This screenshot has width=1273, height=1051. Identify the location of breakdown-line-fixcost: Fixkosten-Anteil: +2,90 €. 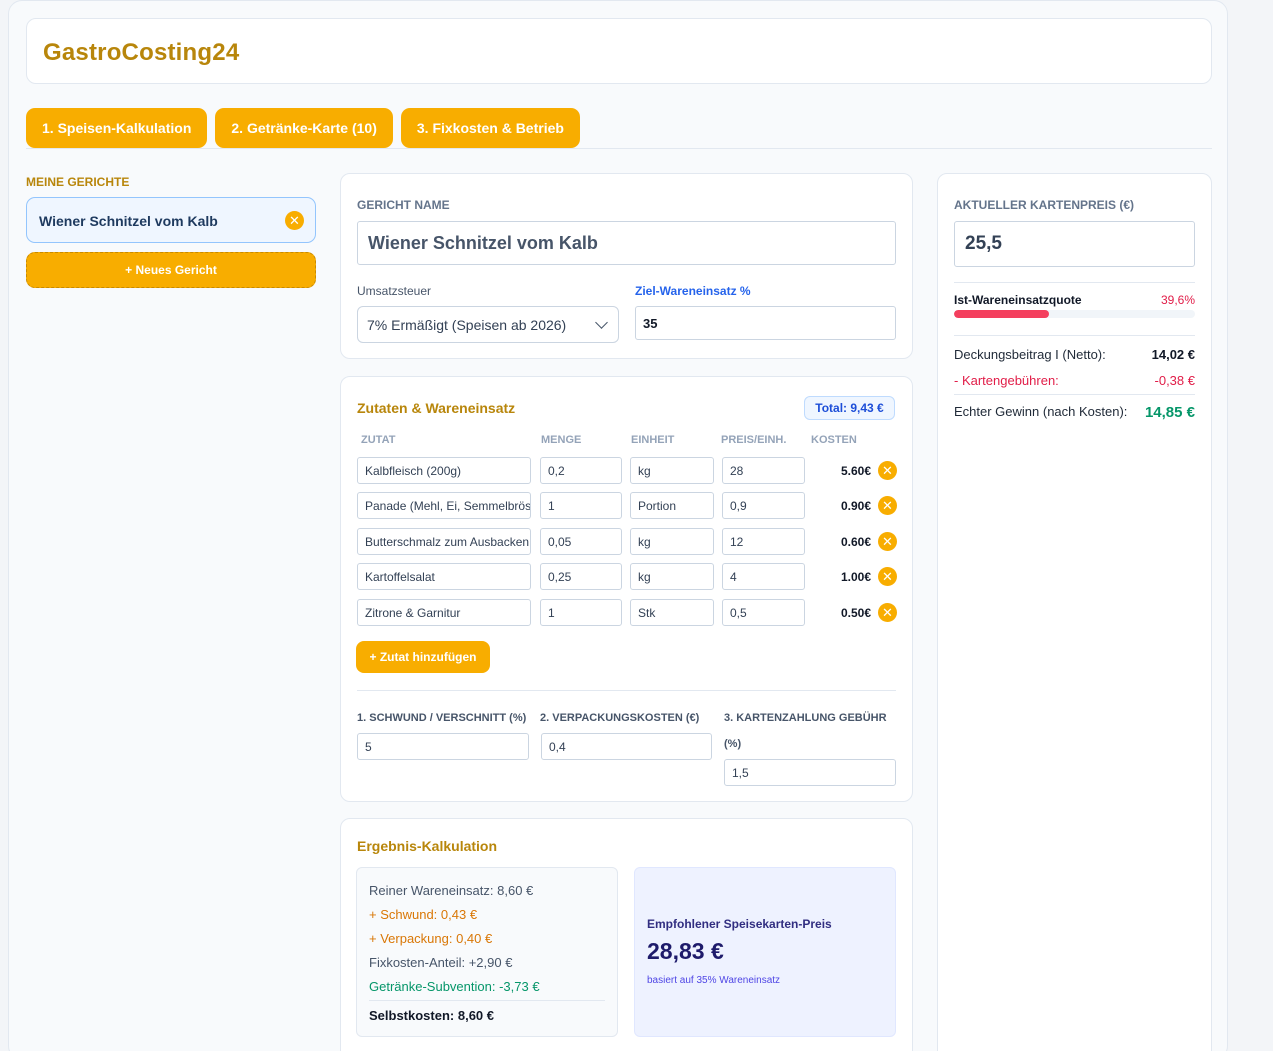
(441, 962).